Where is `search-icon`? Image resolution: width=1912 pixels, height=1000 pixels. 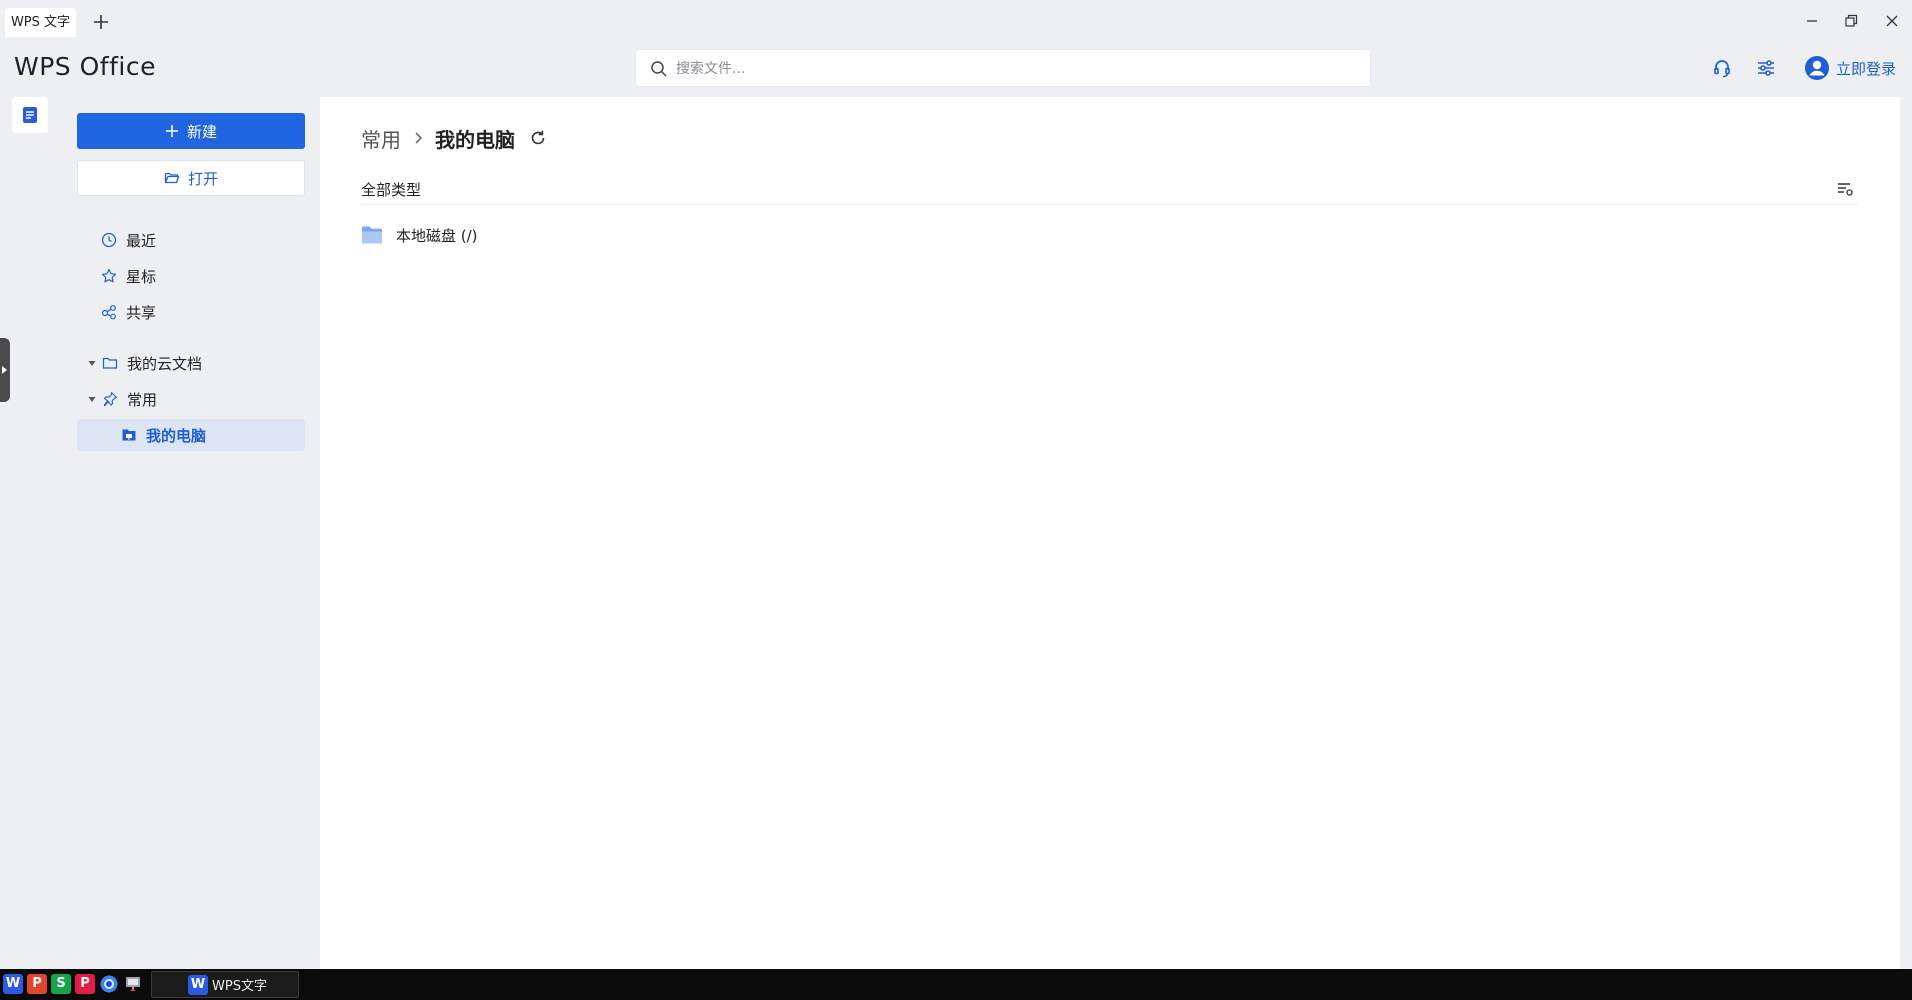 search-icon is located at coordinates (659, 69).